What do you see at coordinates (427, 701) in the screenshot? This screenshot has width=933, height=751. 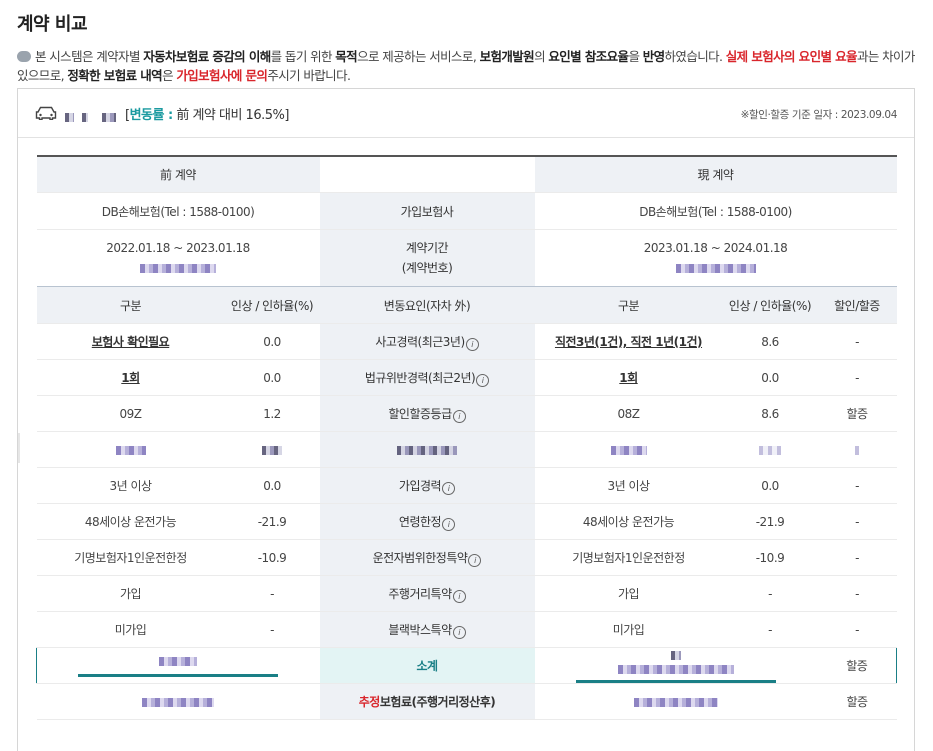 I see `estimate-label: 추정보험료(주행거리정산후)` at bounding box center [427, 701].